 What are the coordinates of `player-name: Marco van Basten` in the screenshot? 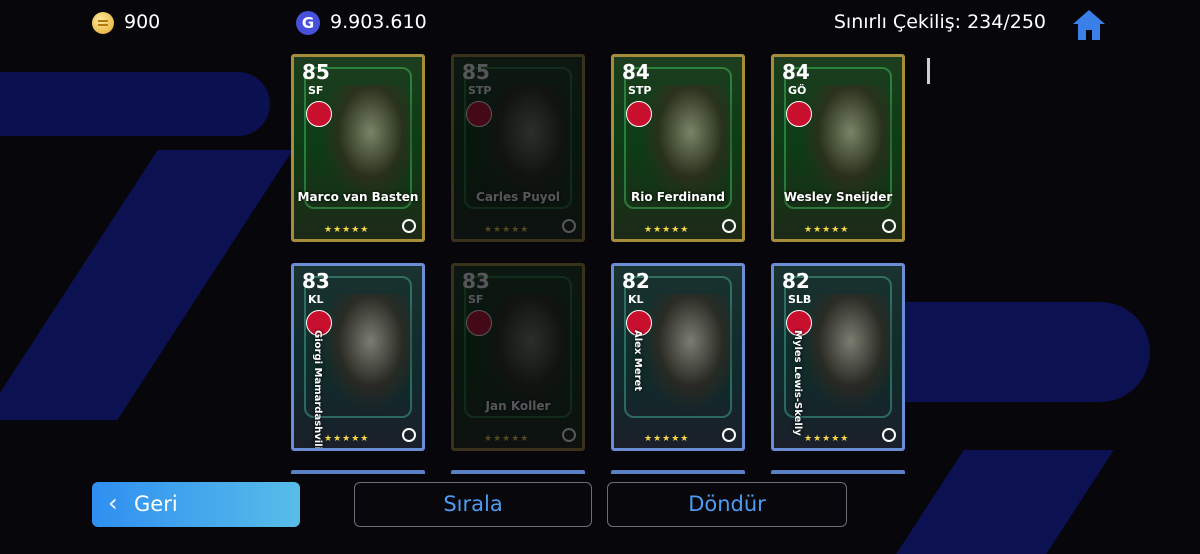 It's located at (358, 197).